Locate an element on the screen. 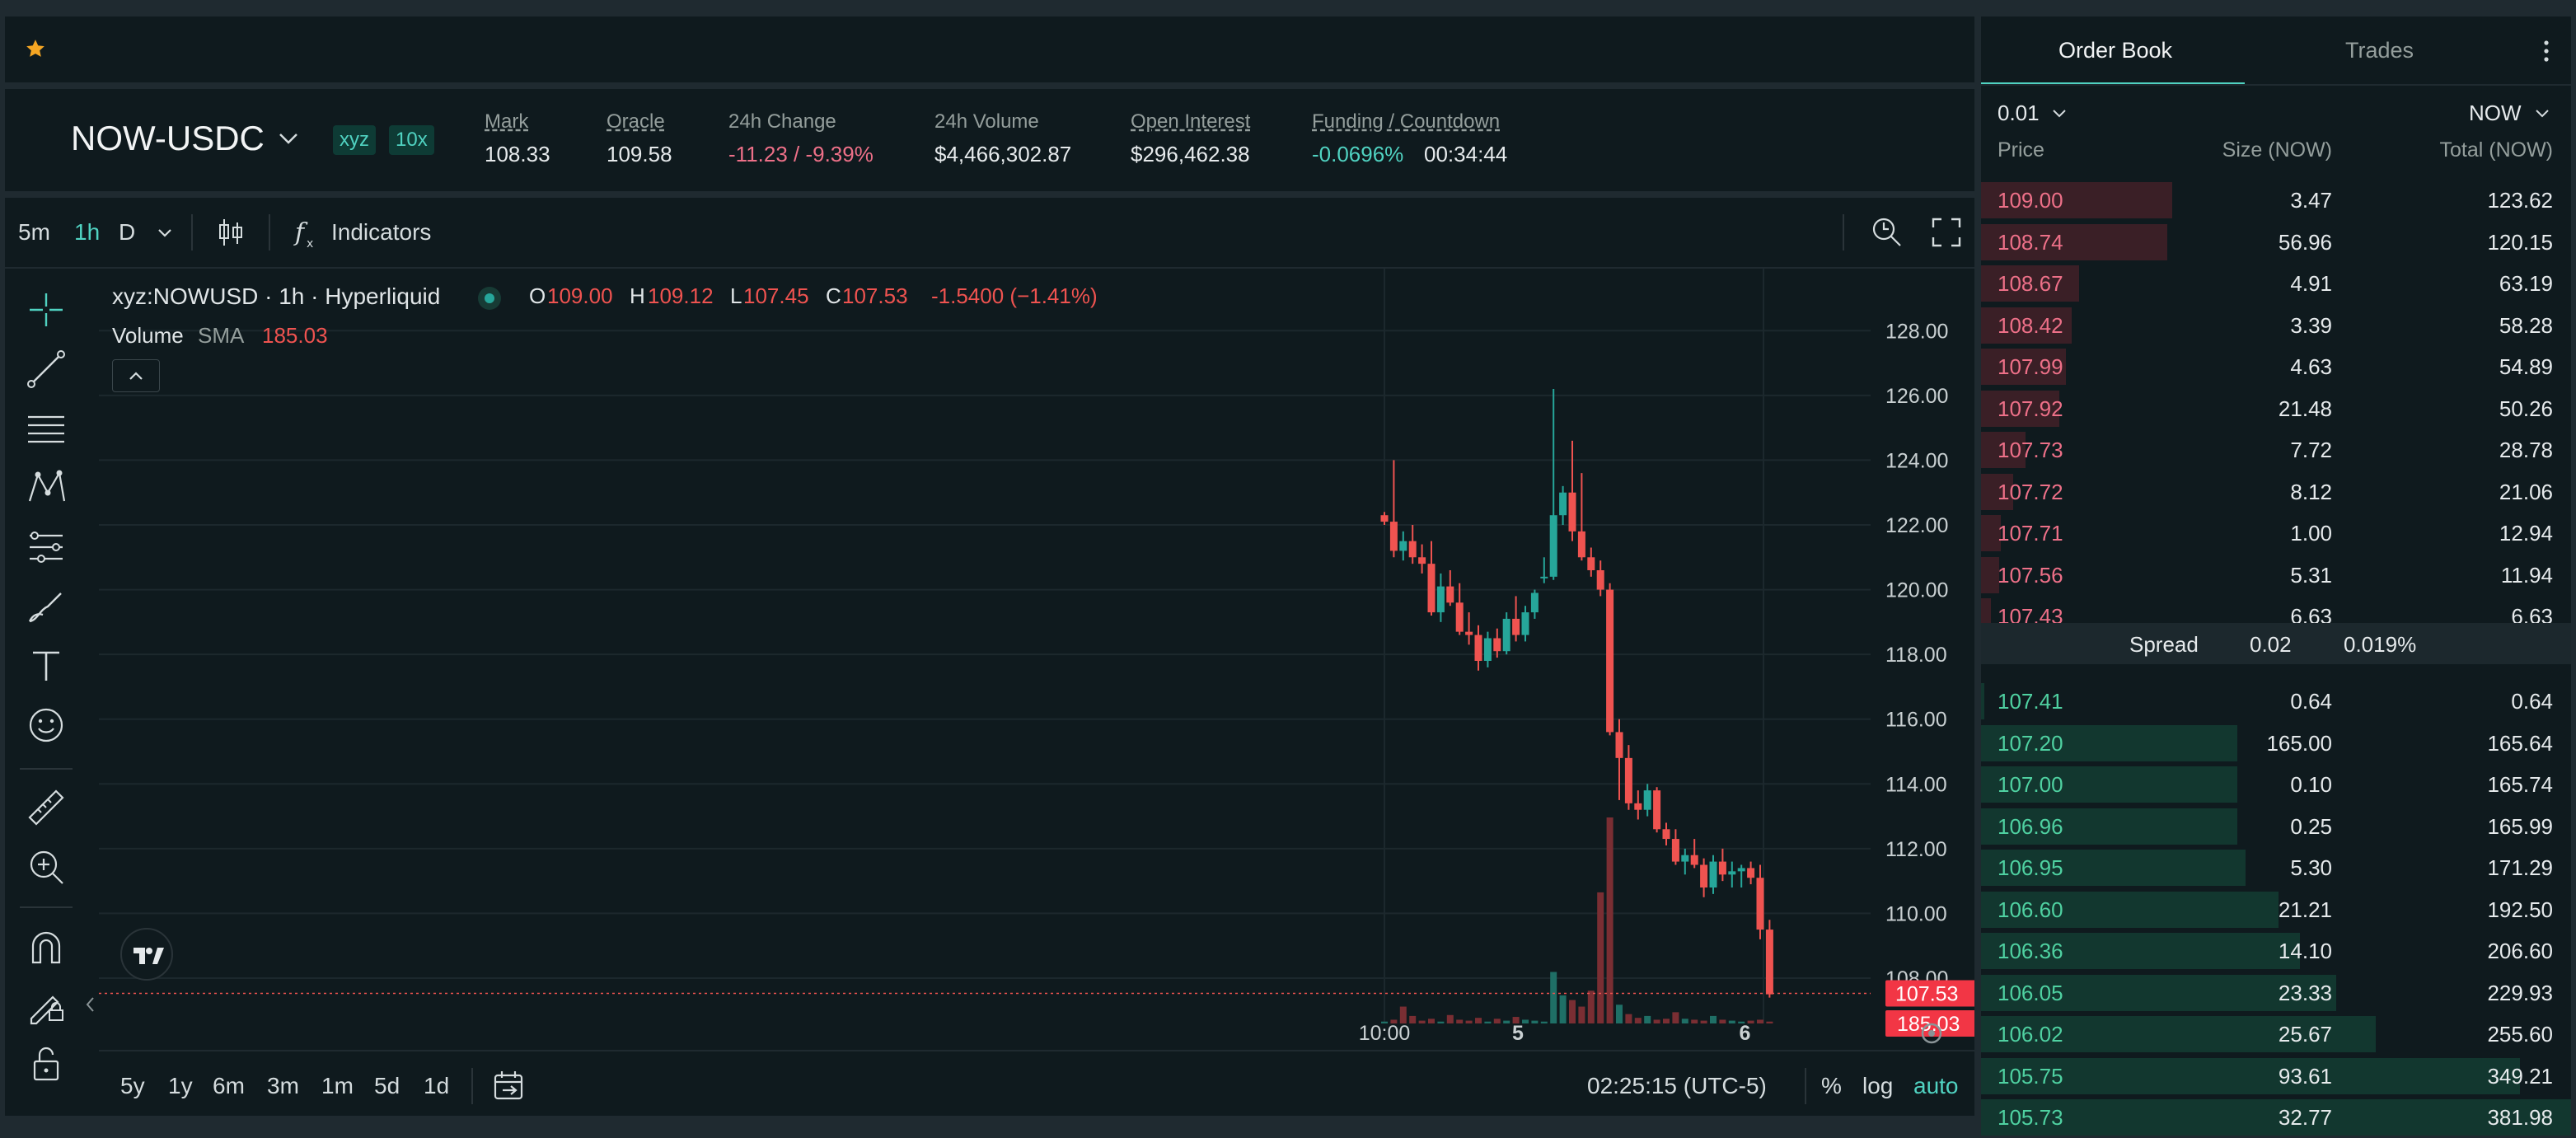 Image resolution: width=2576 pixels, height=1138 pixels. more-options-icon is located at coordinates (2546, 51).